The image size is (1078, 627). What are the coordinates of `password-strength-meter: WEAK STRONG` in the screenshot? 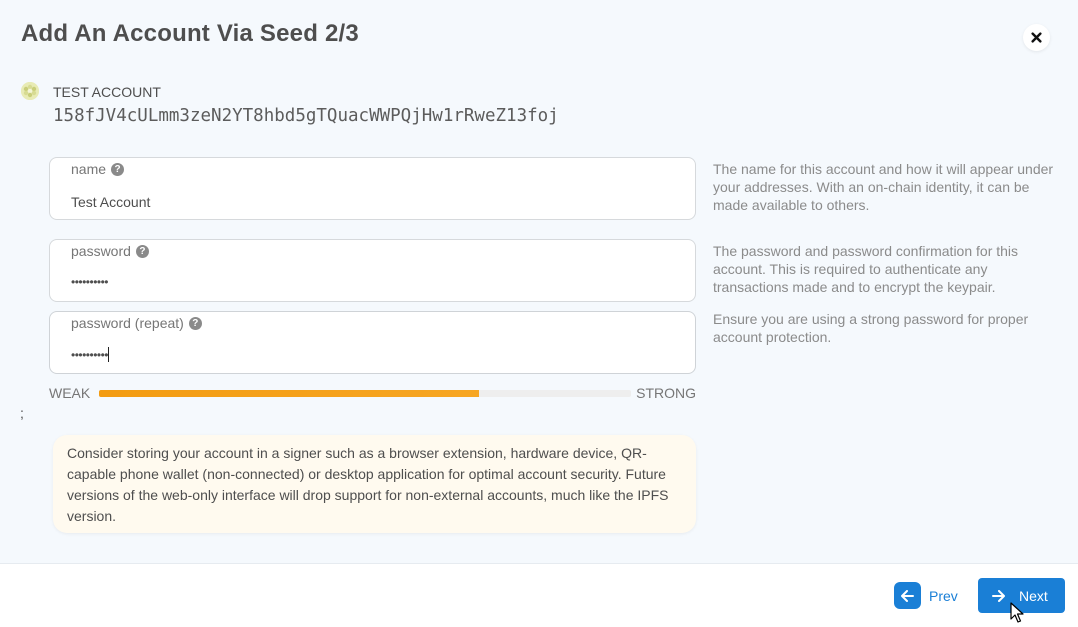 It's located at (372, 393).